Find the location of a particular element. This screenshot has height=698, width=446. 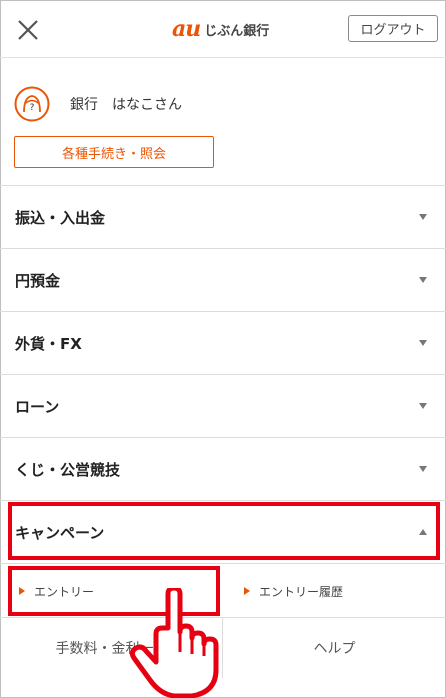

user-avatar-icon: ? is located at coordinates (32, 104).